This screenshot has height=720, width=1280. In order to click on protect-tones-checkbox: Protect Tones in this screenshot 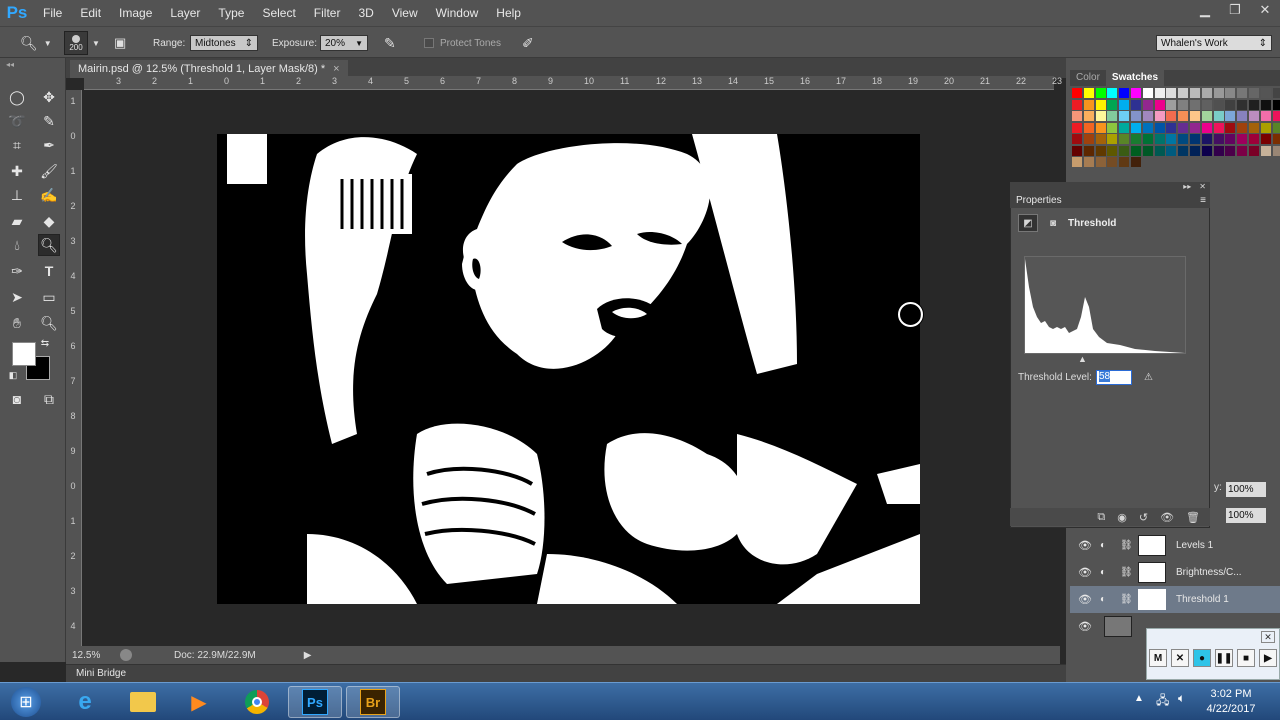, I will do `click(462, 43)`.